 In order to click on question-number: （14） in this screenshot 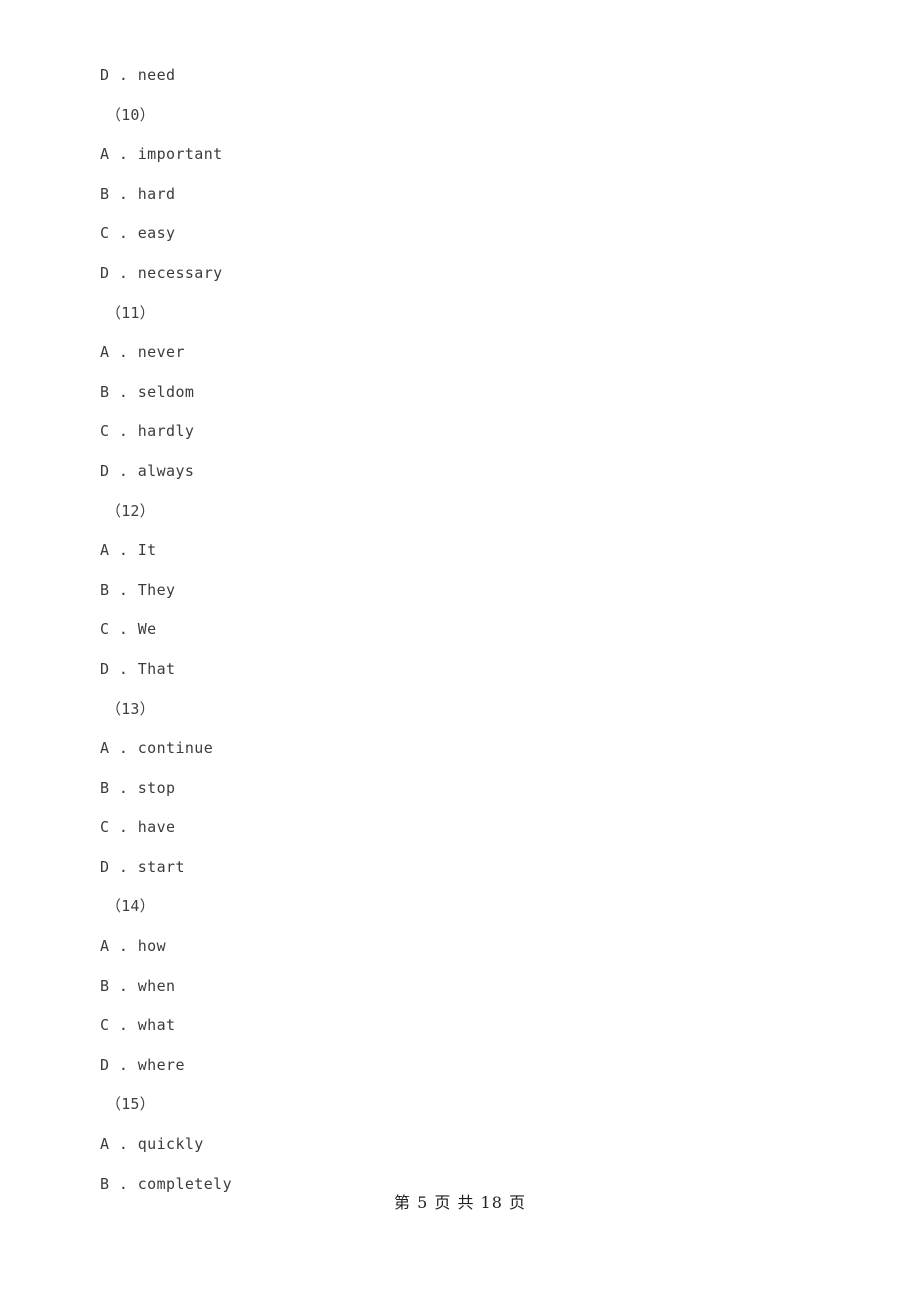, I will do `click(130, 906)`.